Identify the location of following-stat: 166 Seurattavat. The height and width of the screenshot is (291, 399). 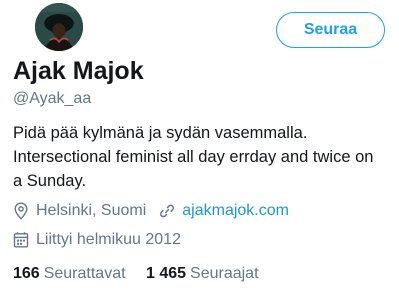
(69, 274).